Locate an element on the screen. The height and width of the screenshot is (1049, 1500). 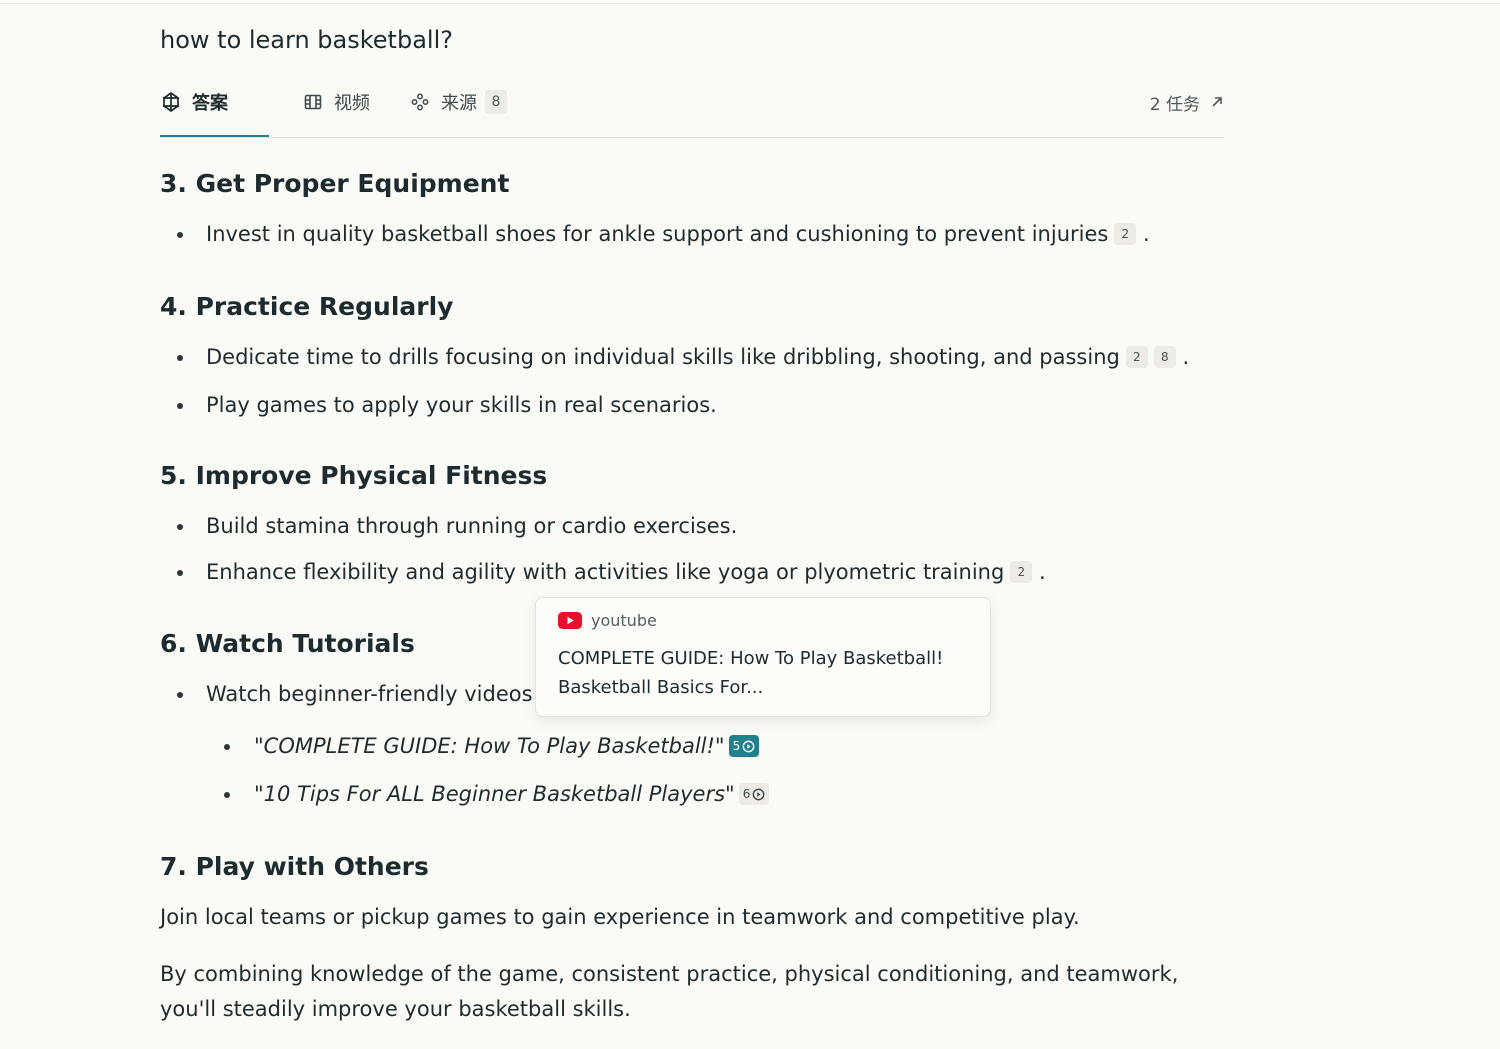
sources-dots-icon is located at coordinates (420, 102).